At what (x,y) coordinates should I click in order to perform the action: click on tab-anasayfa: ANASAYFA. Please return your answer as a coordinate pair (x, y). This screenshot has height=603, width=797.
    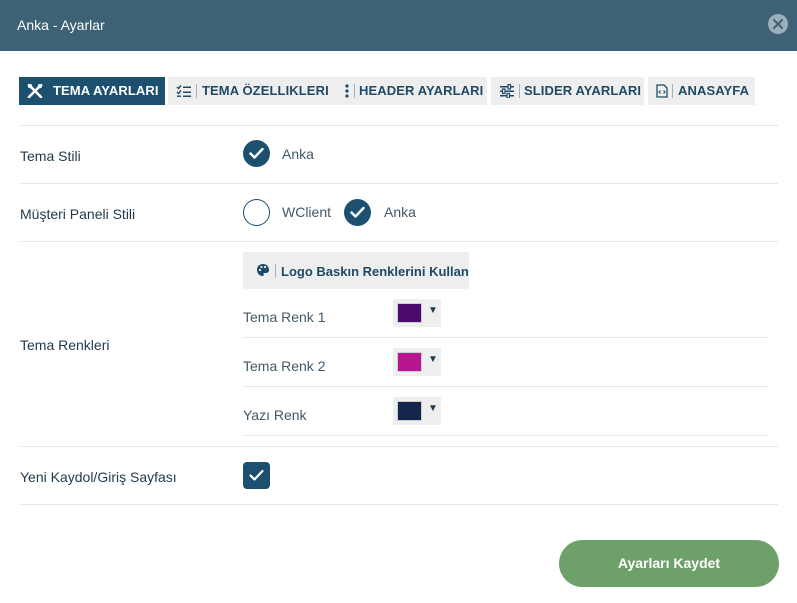
    Looking at the image, I should click on (701, 91).